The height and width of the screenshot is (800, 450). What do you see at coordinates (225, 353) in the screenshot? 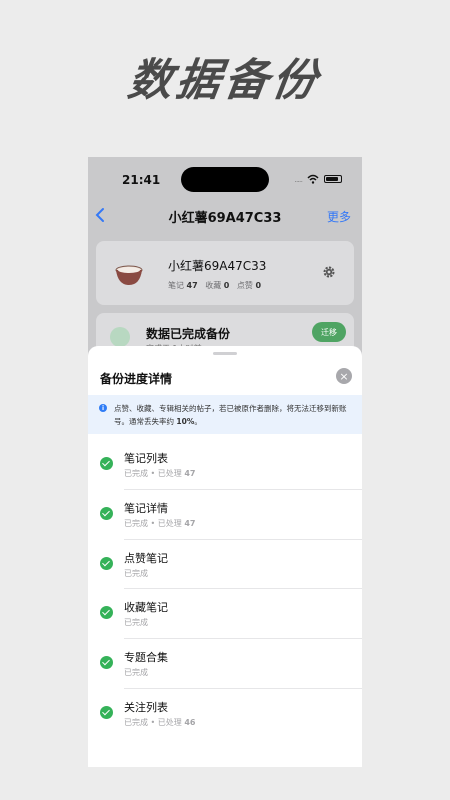
I see `sheet-grabber` at bounding box center [225, 353].